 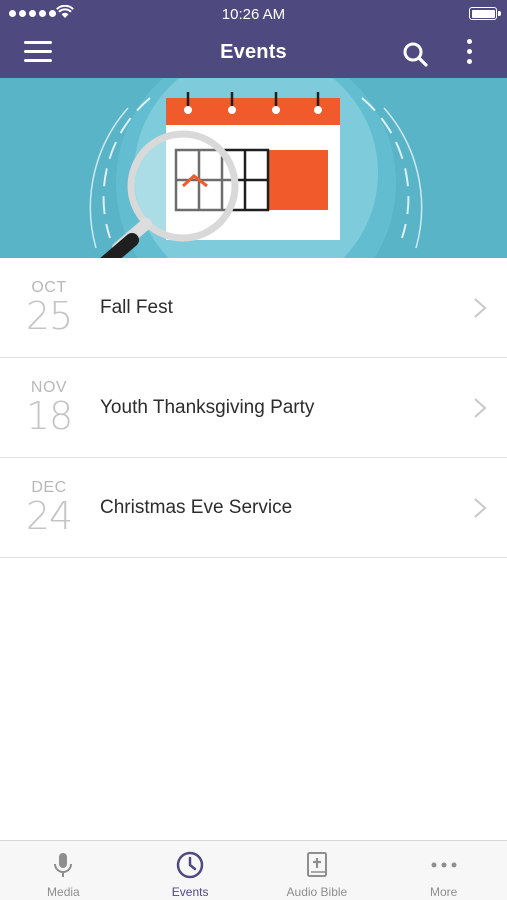 I want to click on microphone-icon, so click(x=63, y=865).